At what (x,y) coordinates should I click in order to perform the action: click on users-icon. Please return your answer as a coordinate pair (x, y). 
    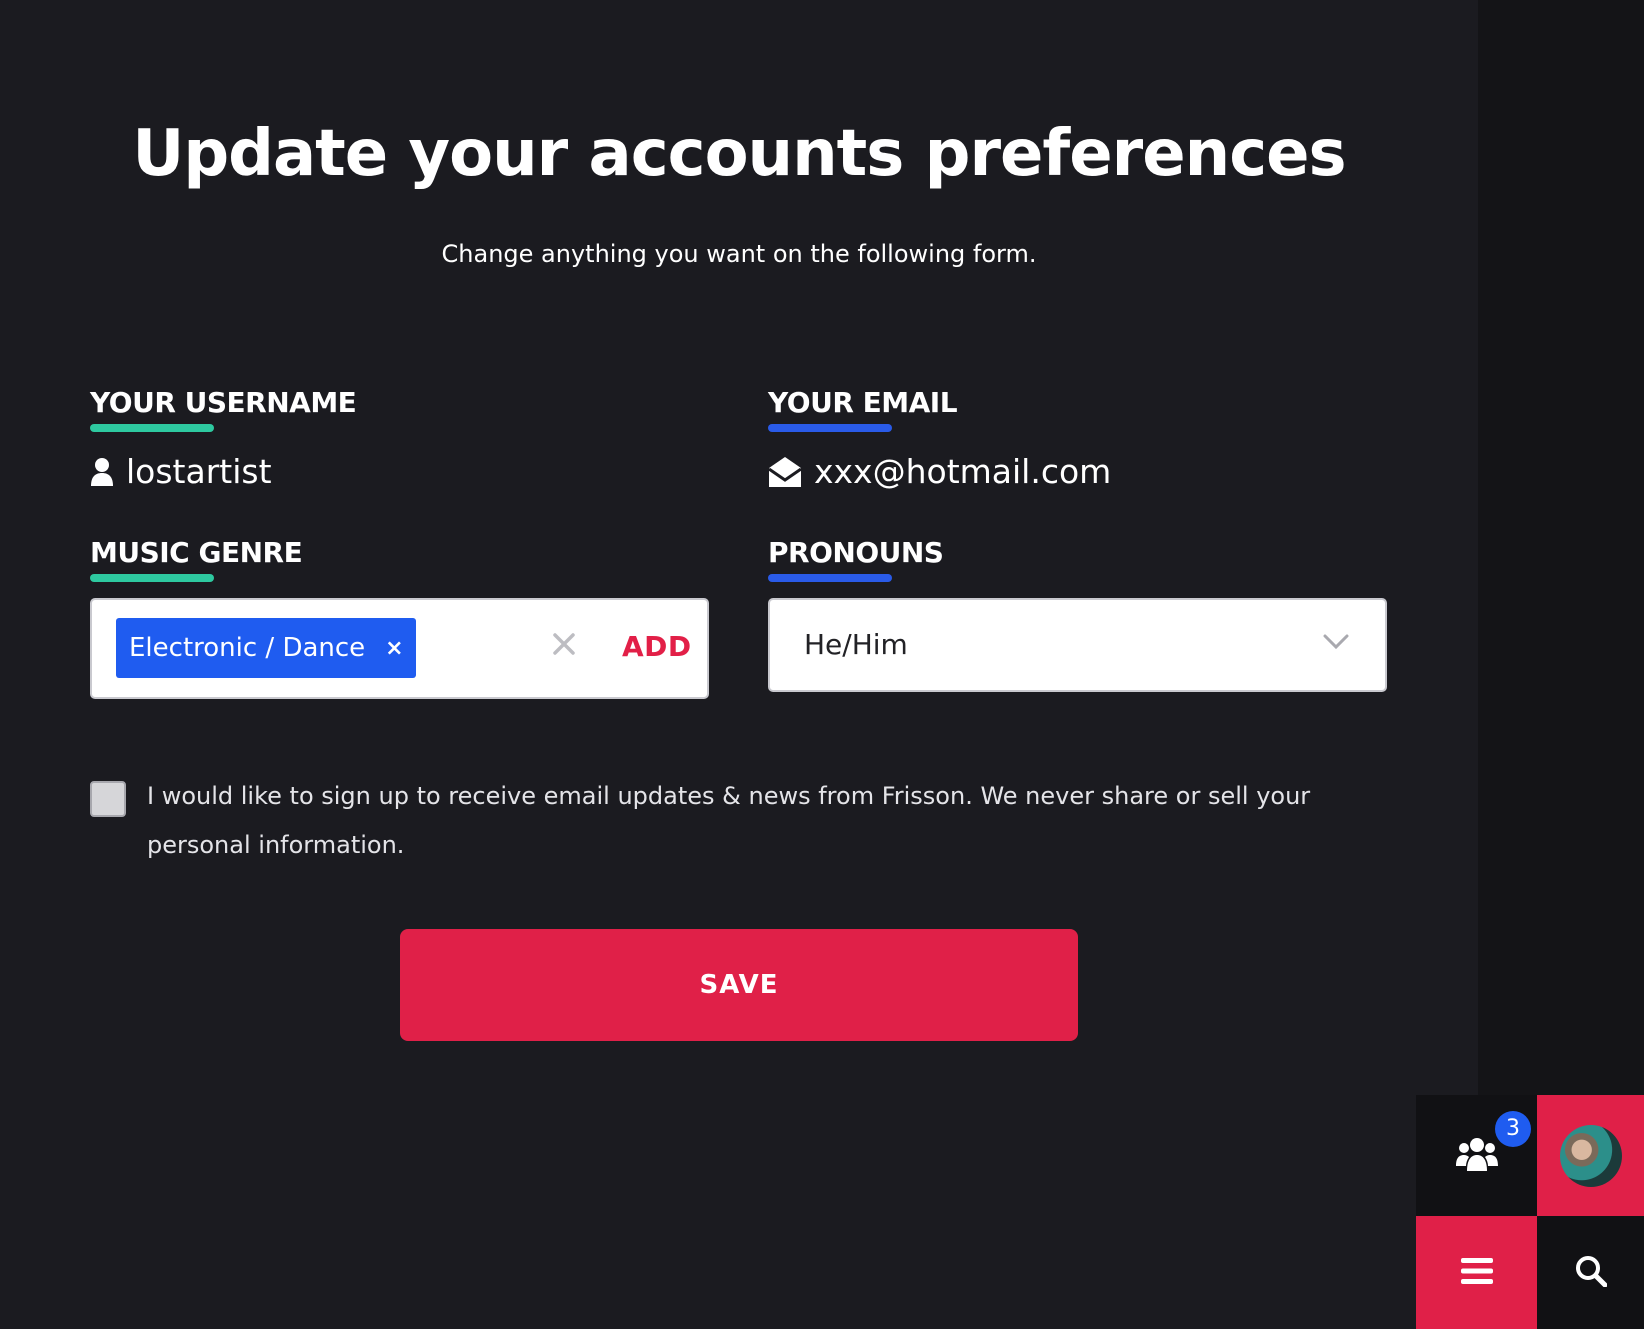
    Looking at the image, I should click on (1476, 1156).